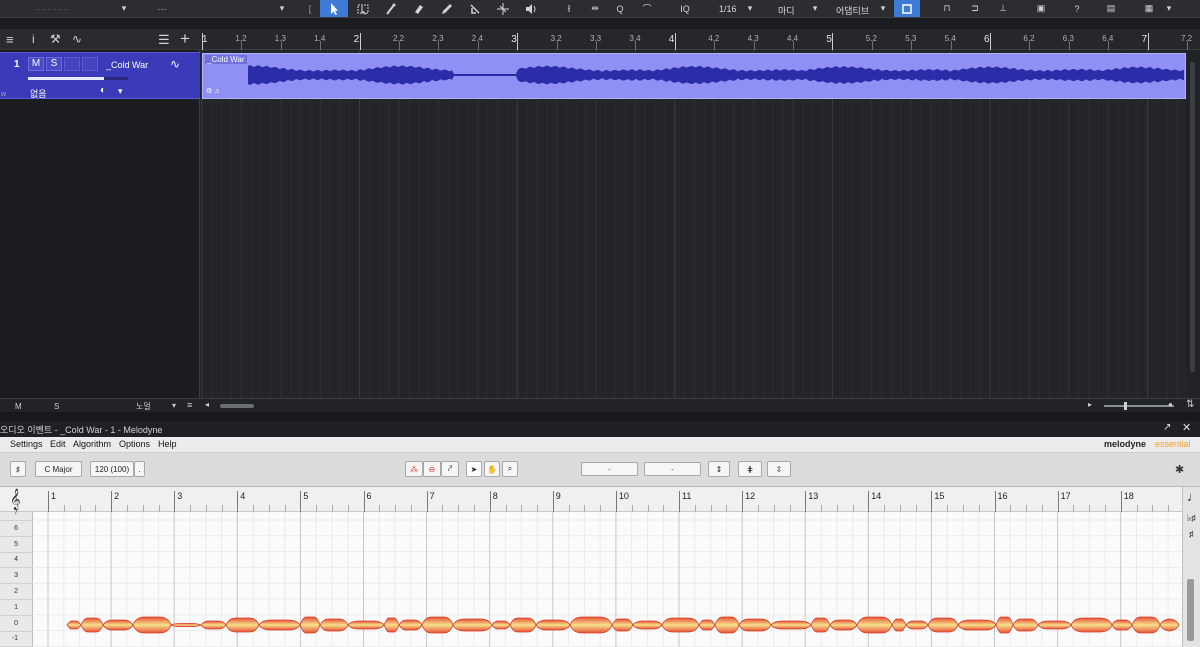  Describe the element at coordinates (38, 93) in the screenshot. I see `input-select: 없음` at that location.